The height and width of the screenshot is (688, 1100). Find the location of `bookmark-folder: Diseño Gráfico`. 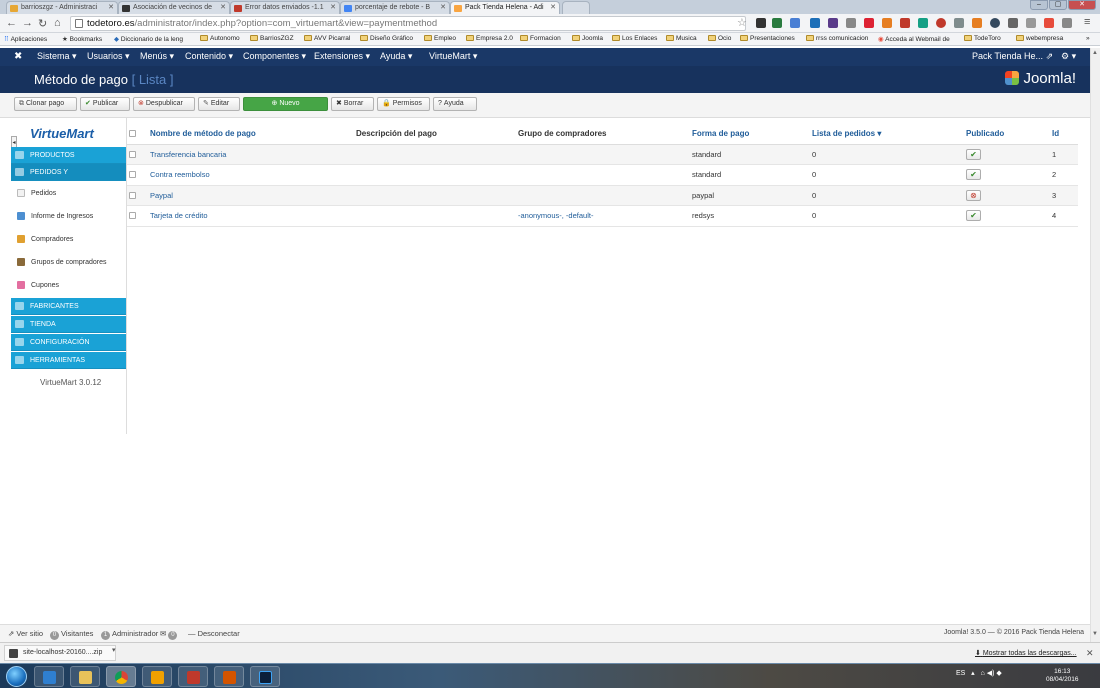

bookmark-folder: Diseño Gráfico is located at coordinates (386, 38).